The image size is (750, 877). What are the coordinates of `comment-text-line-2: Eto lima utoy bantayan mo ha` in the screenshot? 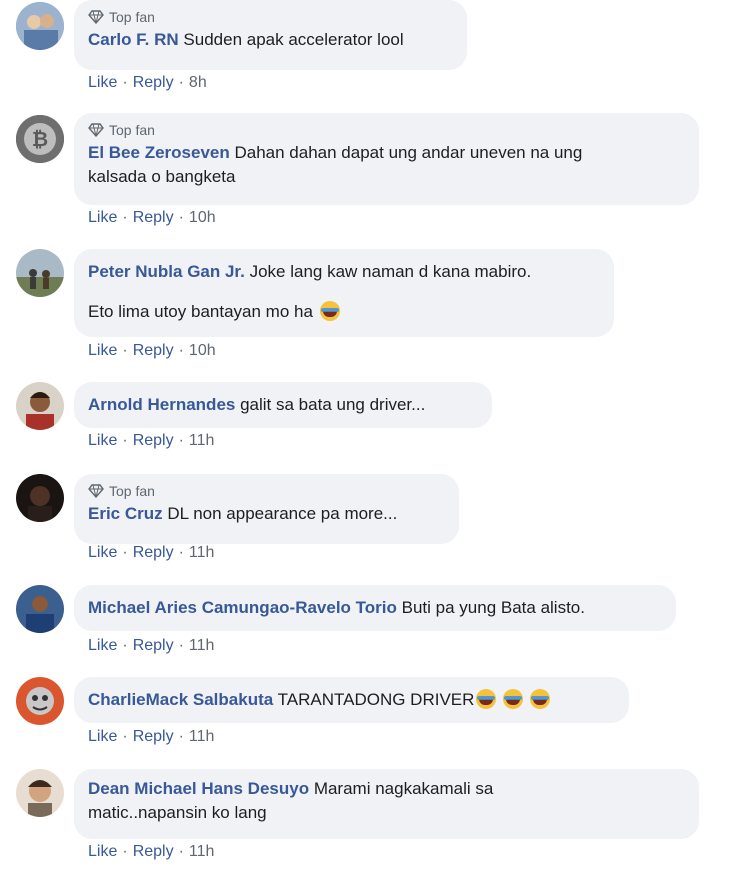 It's located at (200, 311).